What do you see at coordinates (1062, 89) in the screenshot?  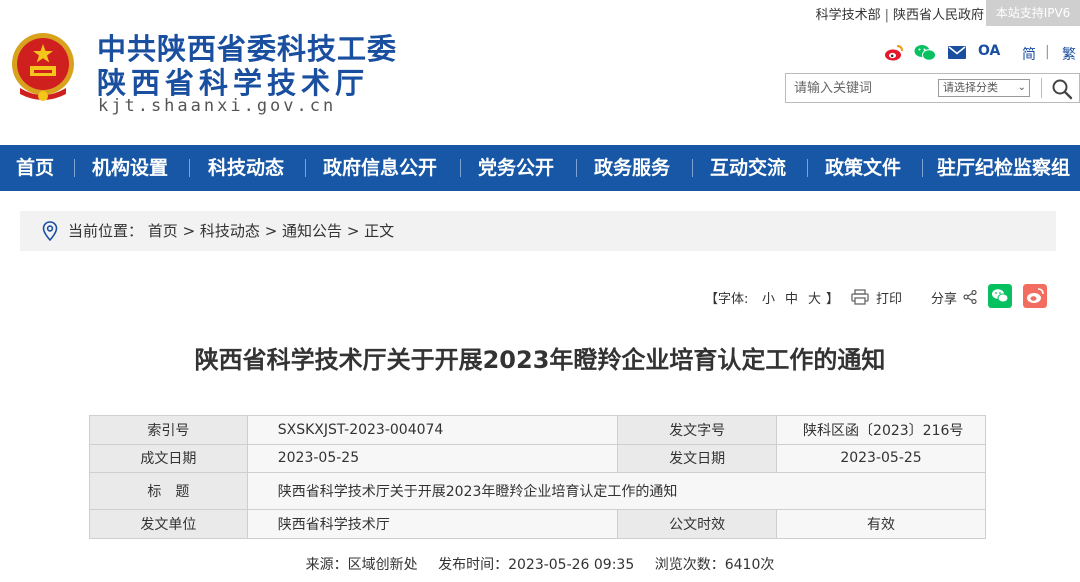 I see `search-icon` at bounding box center [1062, 89].